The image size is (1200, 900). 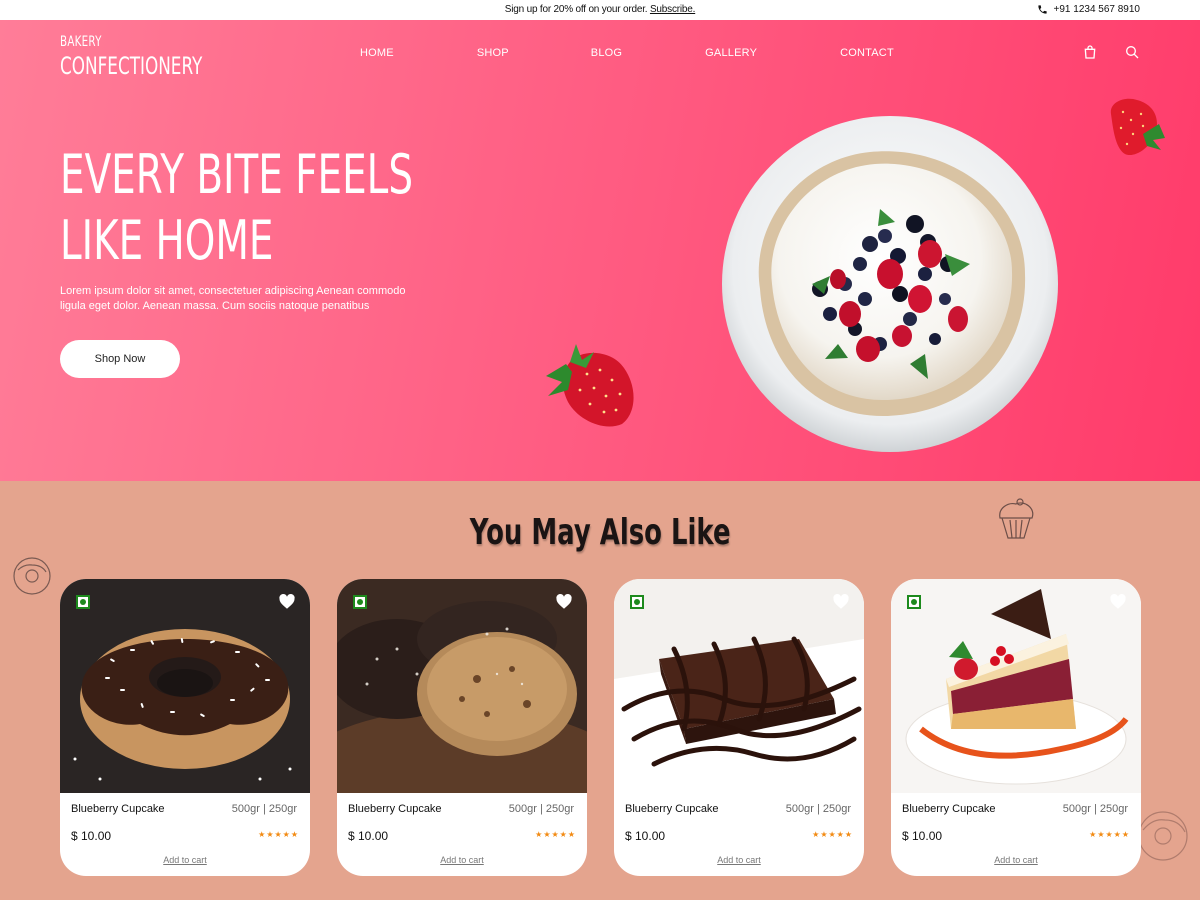 What do you see at coordinates (167, 240) in the screenshot?
I see `headline-line-2: LIKE HOME` at bounding box center [167, 240].